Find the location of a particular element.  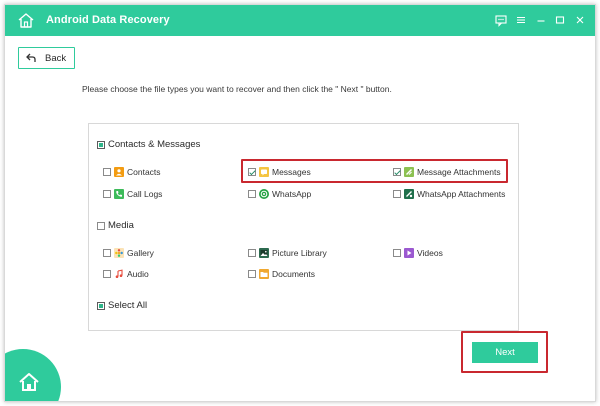

contacts-messages-label: Contacts & Messages is located at coordinates (154, 144).